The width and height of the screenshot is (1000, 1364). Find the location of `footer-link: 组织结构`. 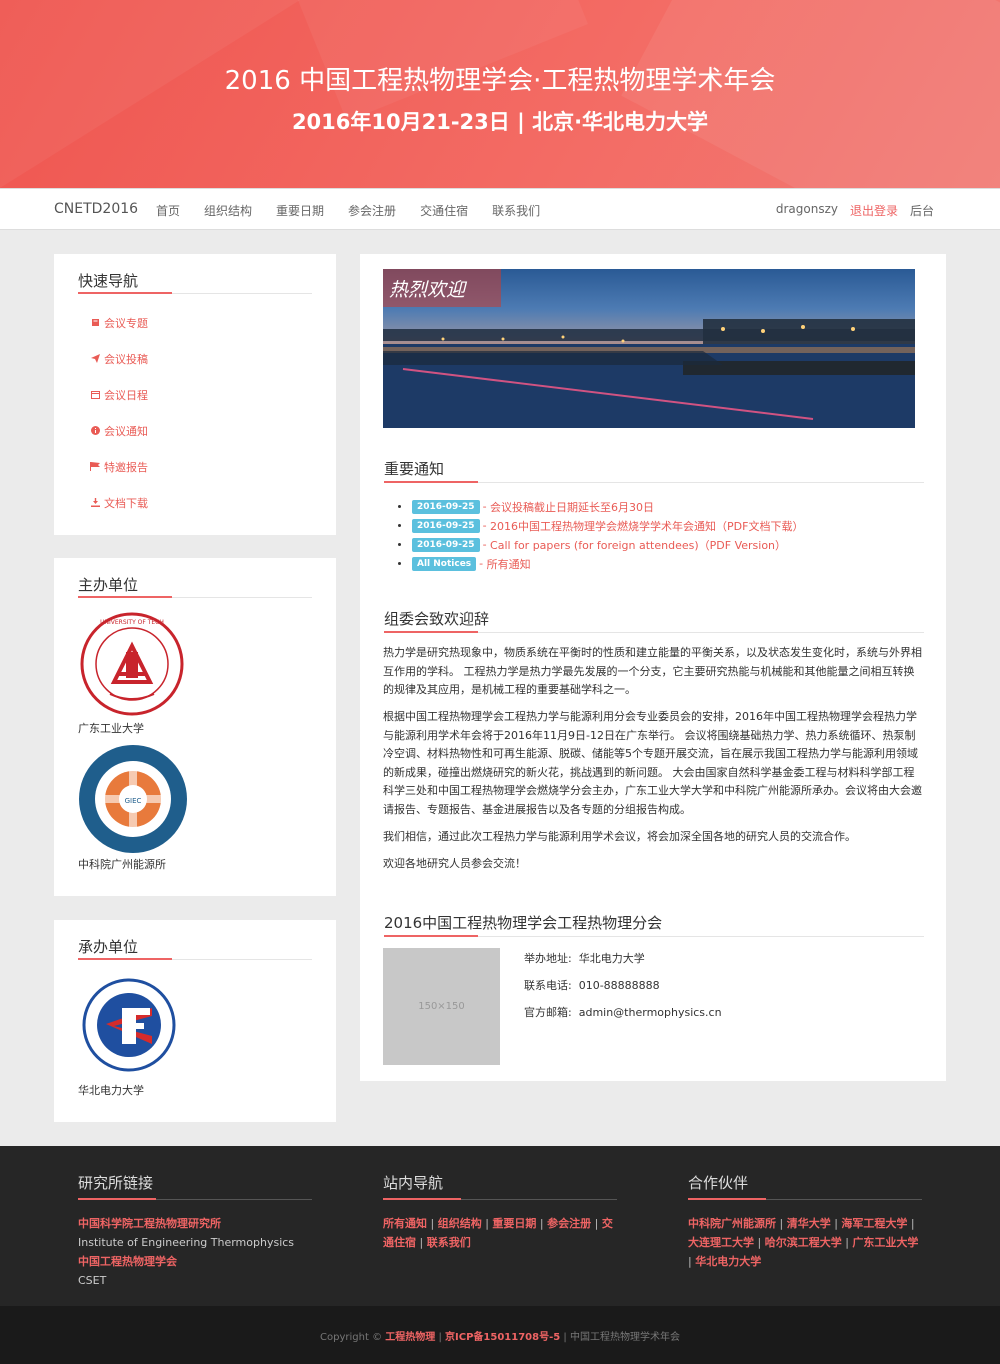

footer-link: 组织结构 is located at coordinates (460, 1223).